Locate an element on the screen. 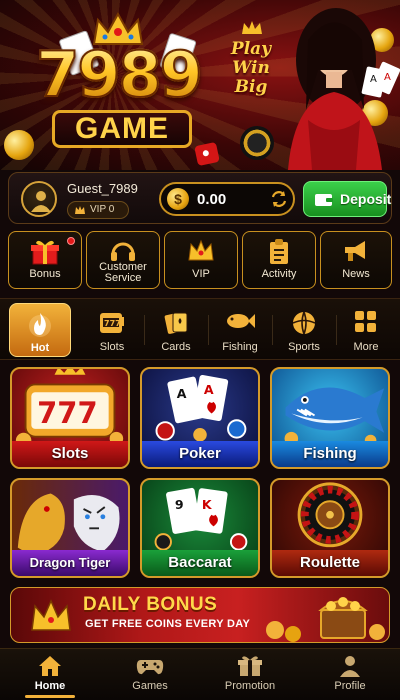 The image size is (400, 700). tab-label: More is located at coordinates (366, 347).